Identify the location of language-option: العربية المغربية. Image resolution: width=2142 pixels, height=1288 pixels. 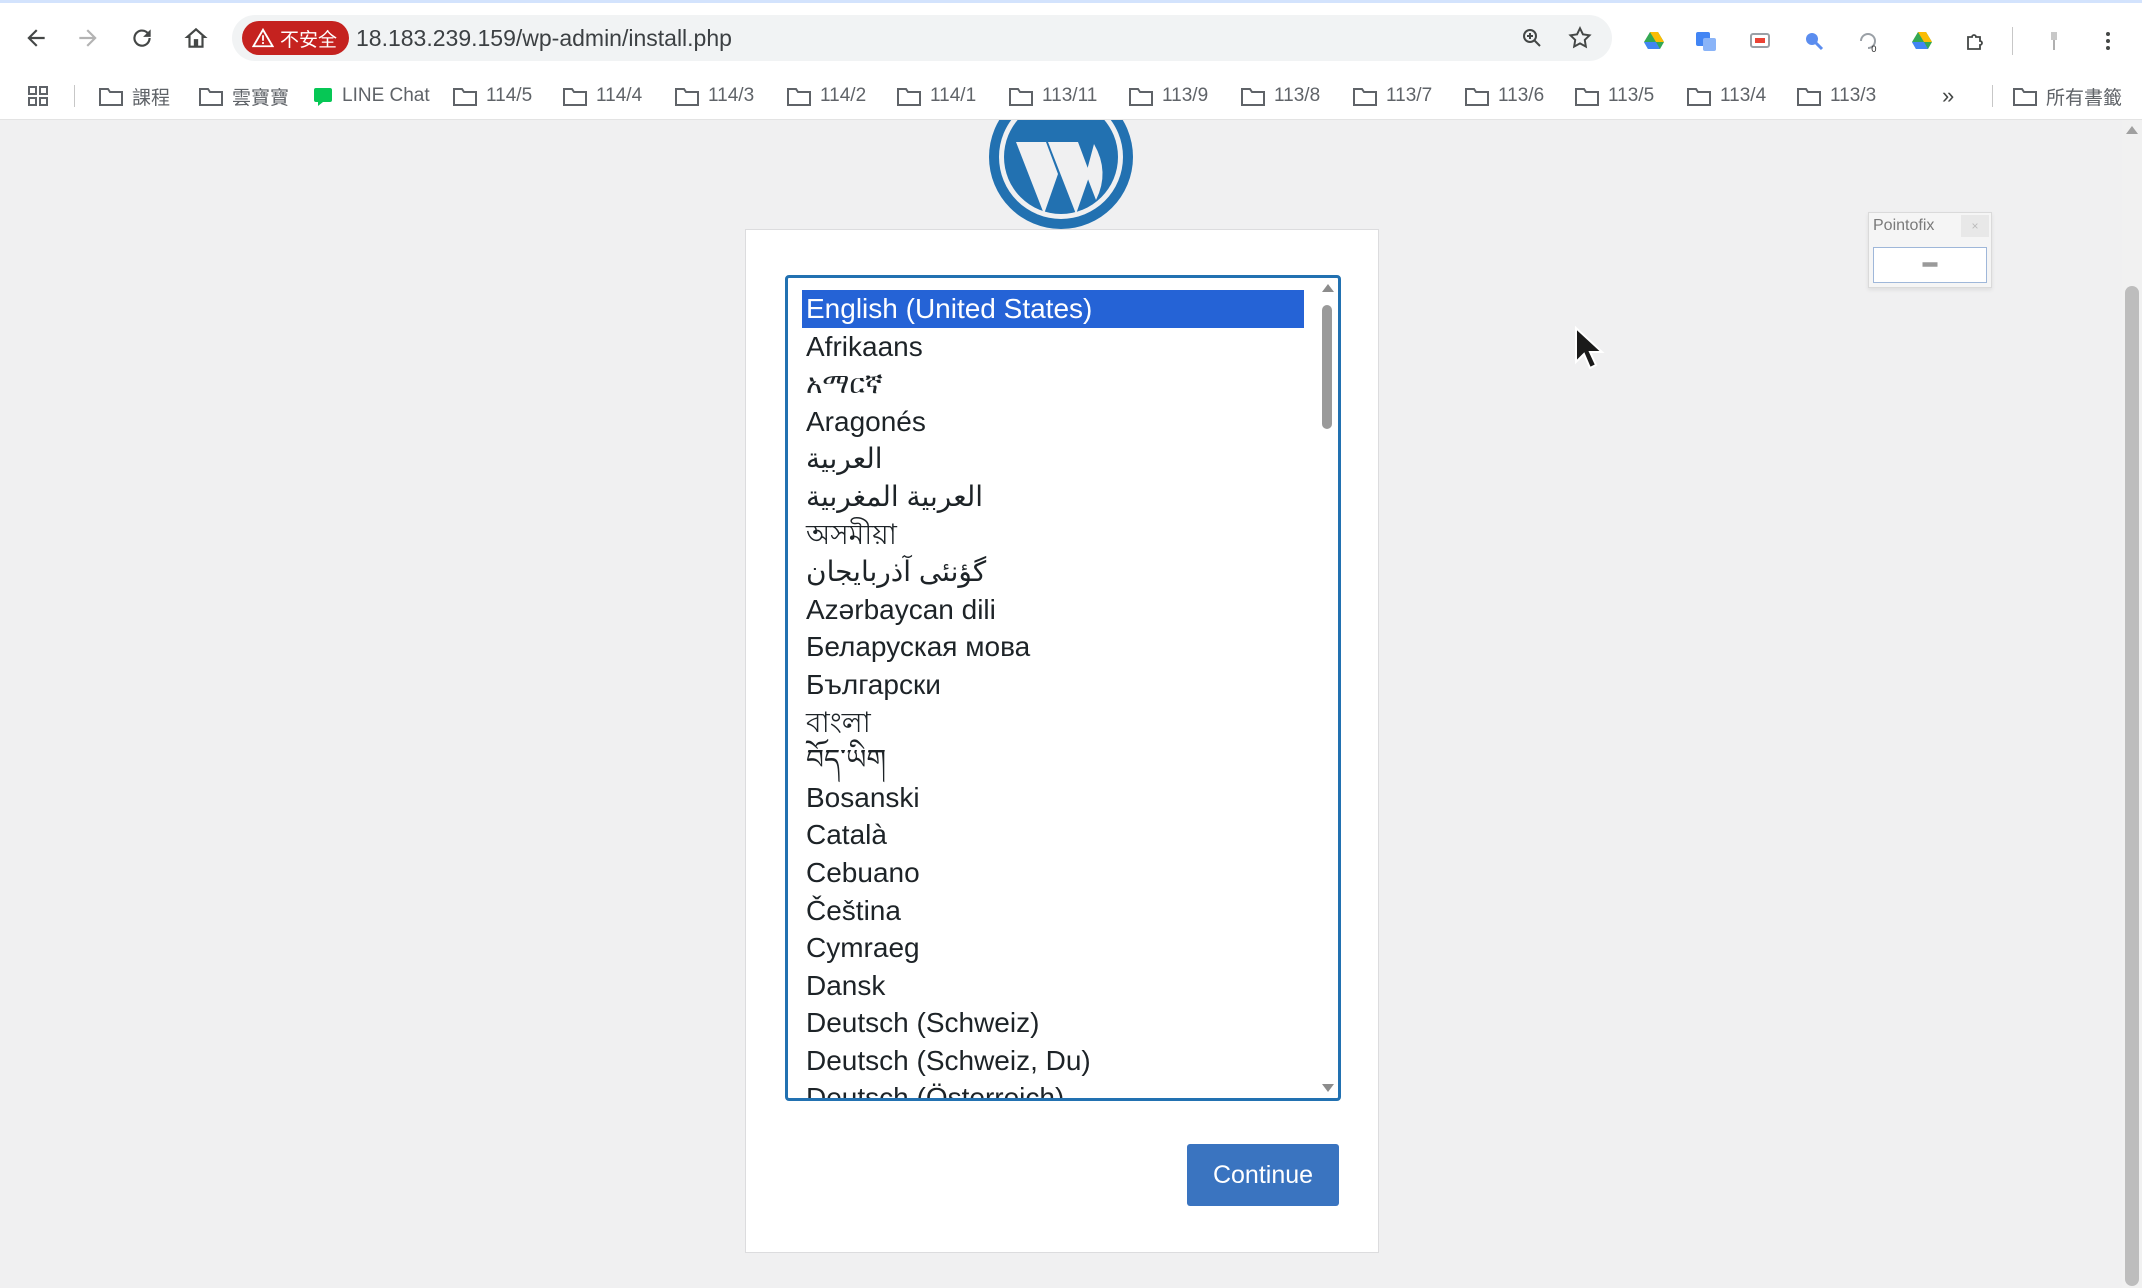
(1053, 497).